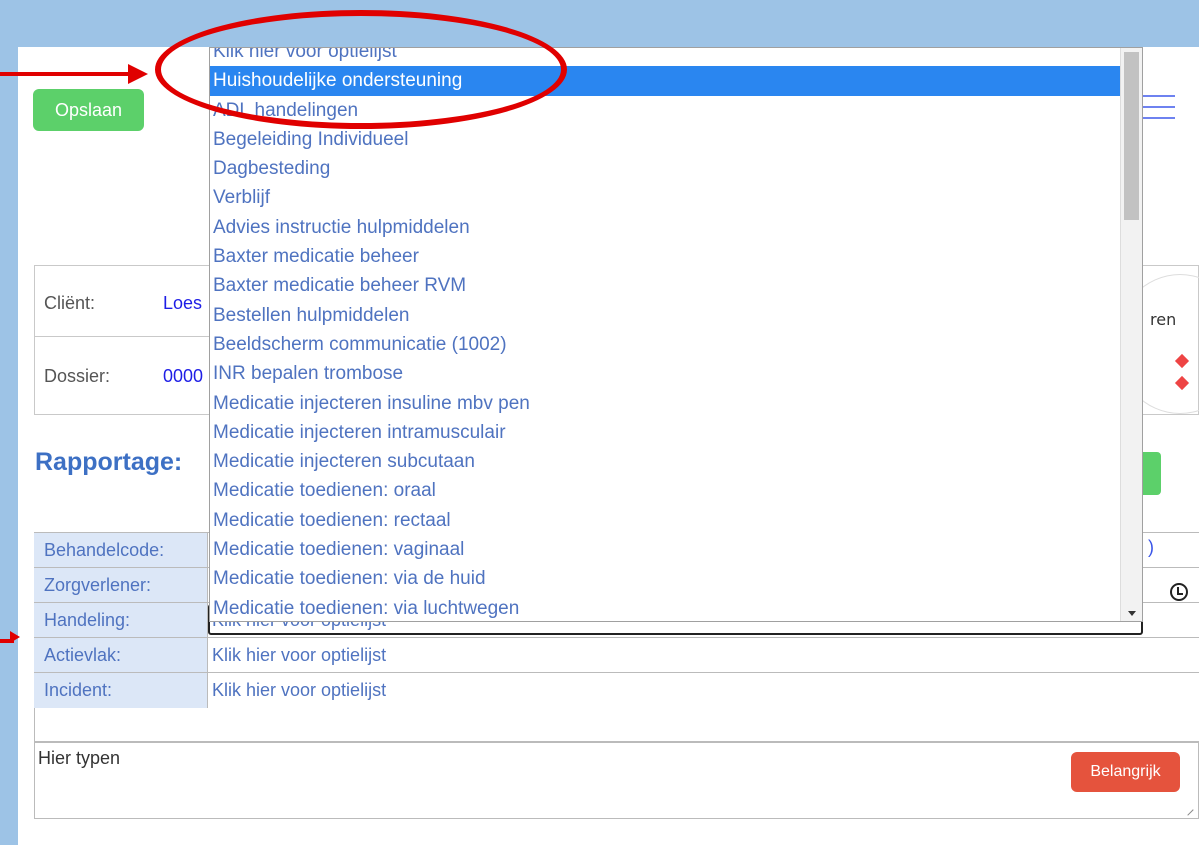 The height and width of the screenshot is (845, 1199). What do you see at coordinates (183, 376) in the screenshot?
I see `dossier-value: 0000` at bounding box center [183, 376].